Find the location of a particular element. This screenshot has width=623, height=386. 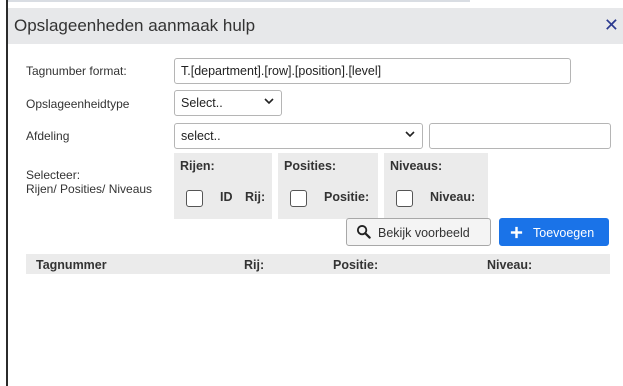

tagnumber-format-input: T.[department].[row].[position].[level] is located at coordinates (372, 71).